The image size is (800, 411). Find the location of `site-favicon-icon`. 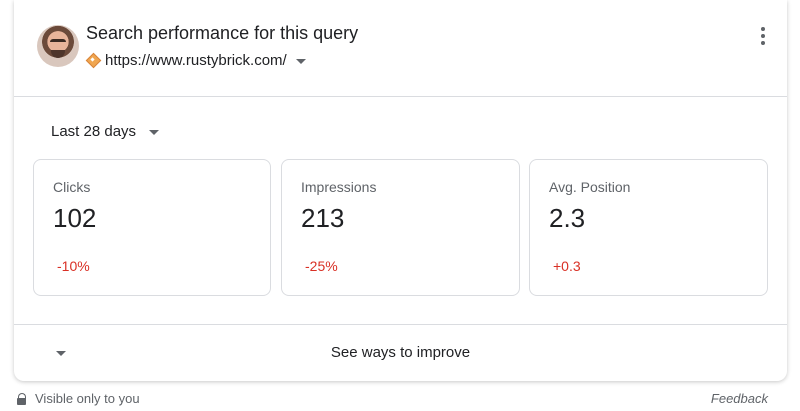

site-favicon-icon is located at coordinates (93, 60).